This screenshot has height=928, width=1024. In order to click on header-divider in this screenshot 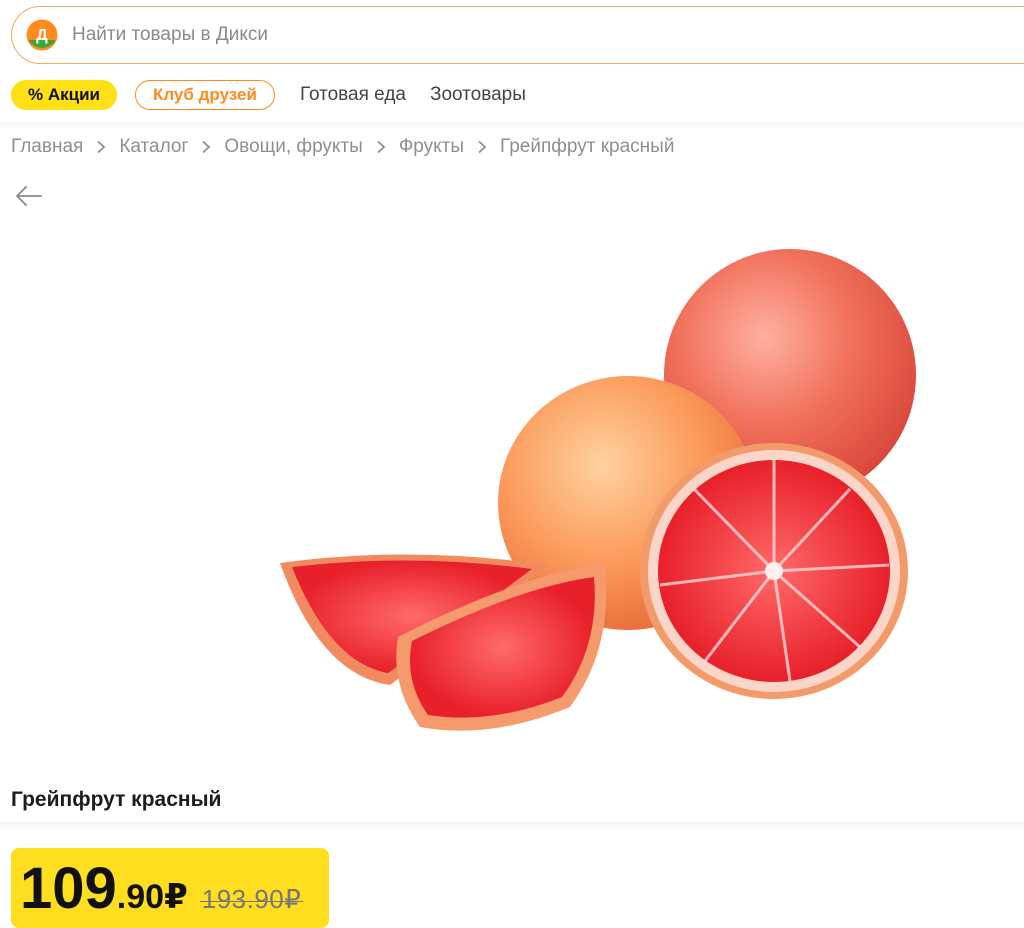, I will do `click(512, 126)`.